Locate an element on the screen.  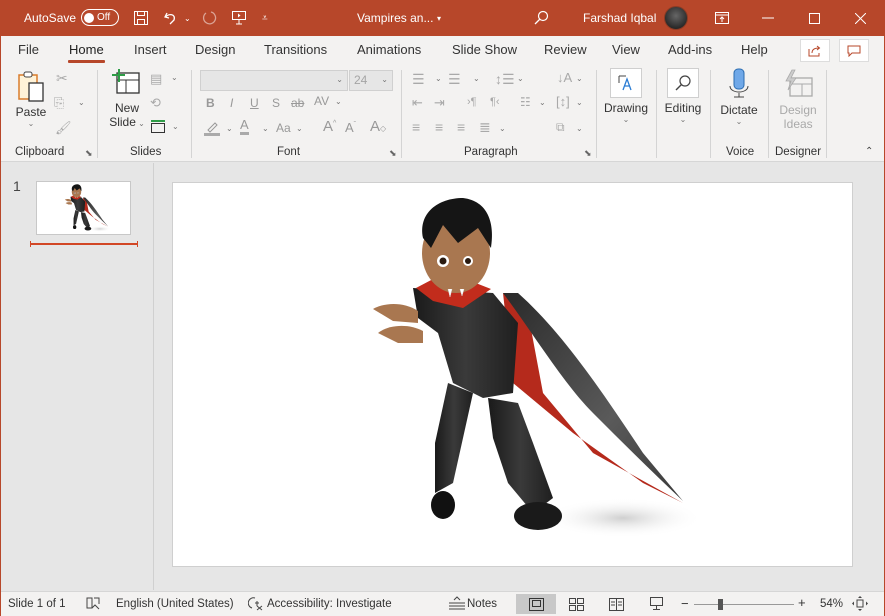
rtl-icon: ¶‹ is located at coordinates (495, 102).